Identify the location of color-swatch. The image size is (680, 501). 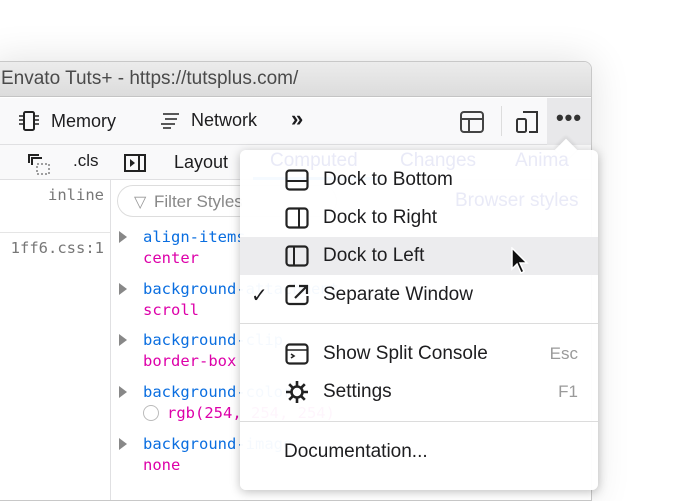
(151, 413).